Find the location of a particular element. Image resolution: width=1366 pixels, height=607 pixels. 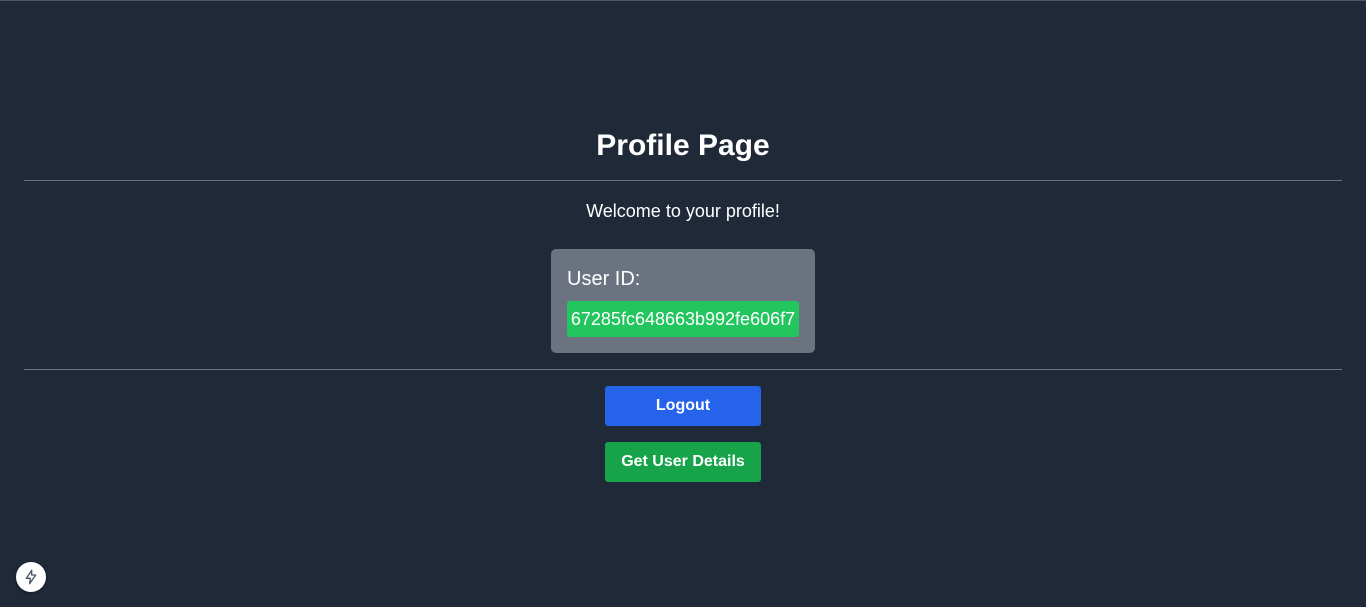

user-id-card: User ID: 67285fc648663b992fe606f7 is located at coordinates (683, 301).